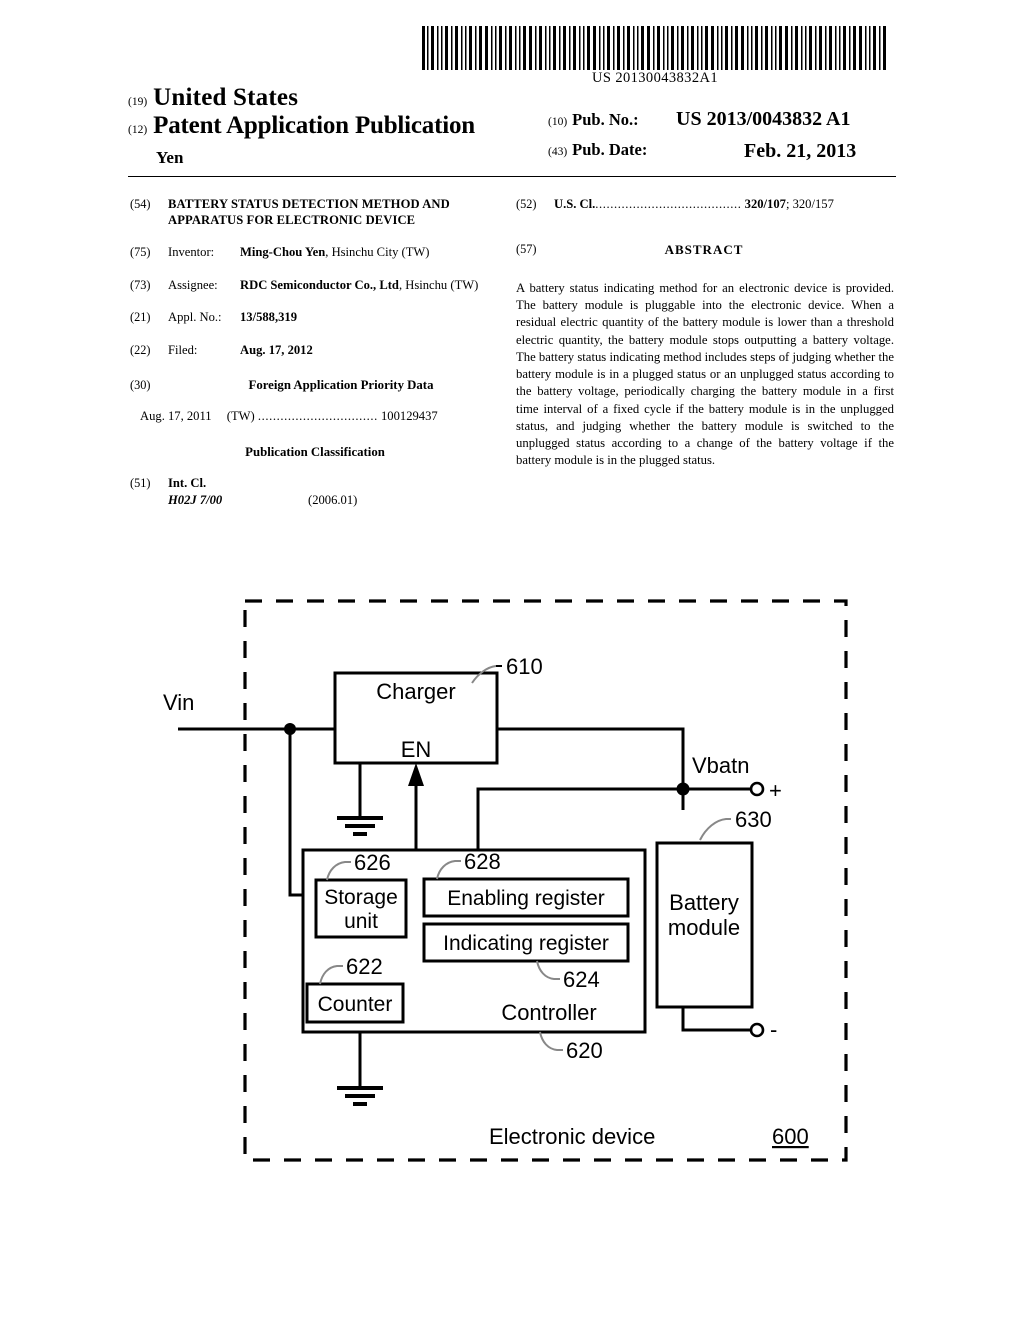 The width and height of the screenshot is (1024, 1320). What do you see at coordinates (341, 384) in the screenshot?
I see `foreign-priority-heading: Foreign Application Priority Data` at bounding box center [341, 384].